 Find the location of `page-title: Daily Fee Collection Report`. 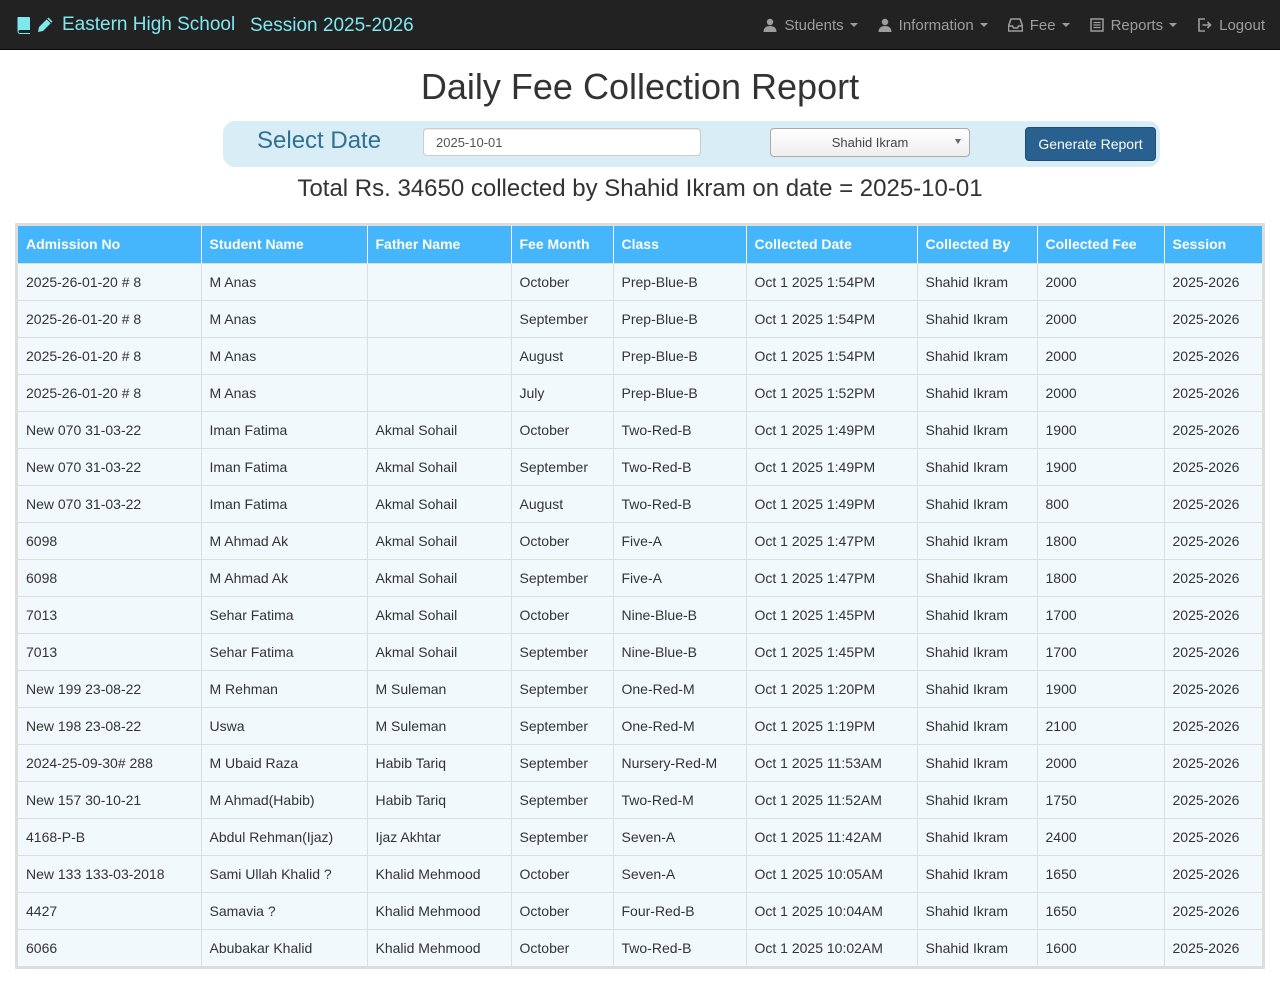

page-title: Daily Fee Collection Report is located at coordinates (640, 86).